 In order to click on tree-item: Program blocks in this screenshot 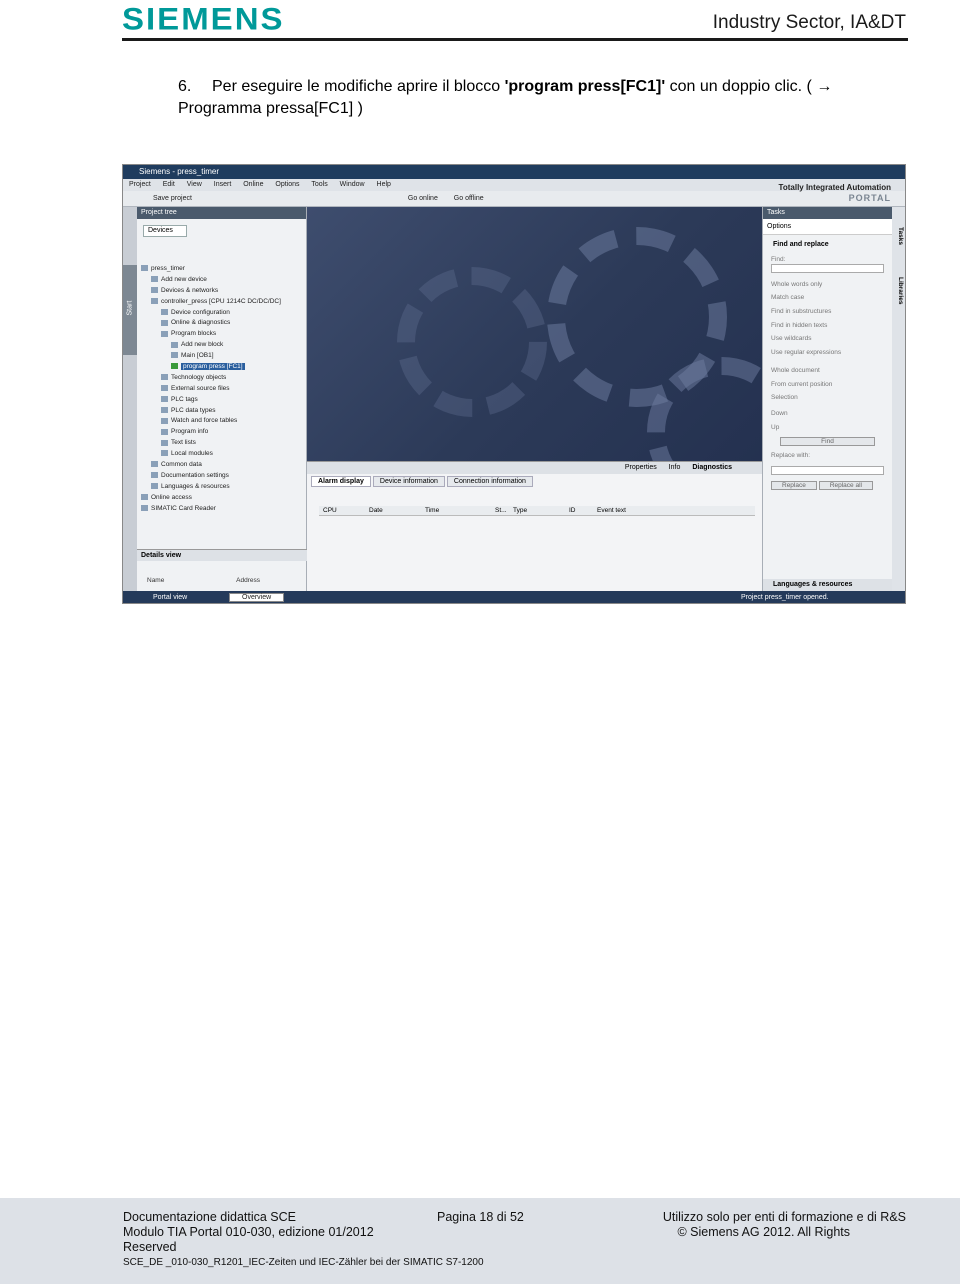, I will do `click(222, 335)`.